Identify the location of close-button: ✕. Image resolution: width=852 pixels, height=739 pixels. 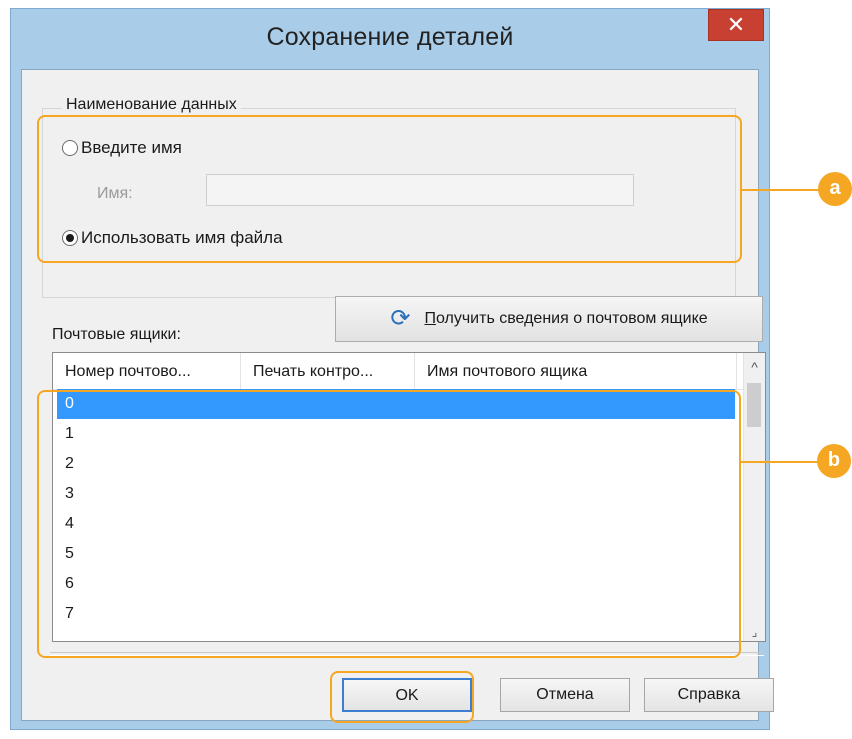
(736, 25).